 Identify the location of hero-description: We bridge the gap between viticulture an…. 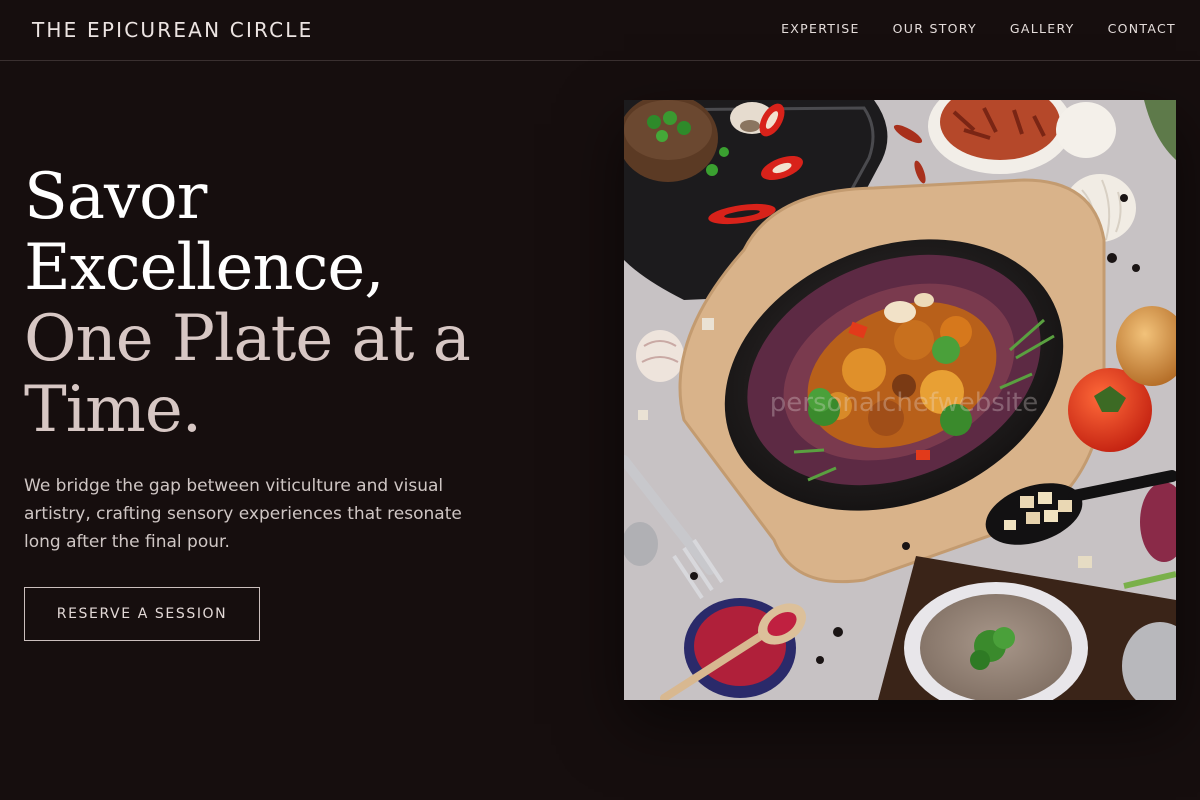
(243, 514).